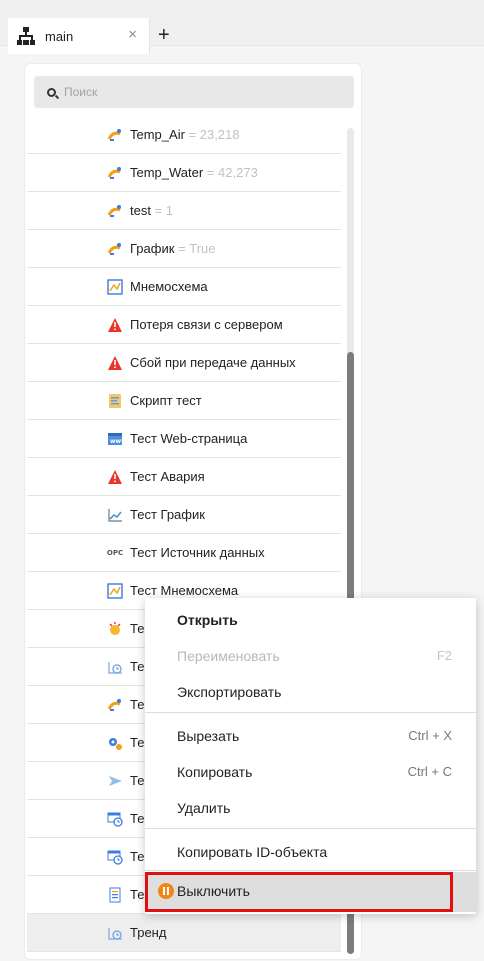  I want to click on list-item: Мнемосхема, so click(184, 287).